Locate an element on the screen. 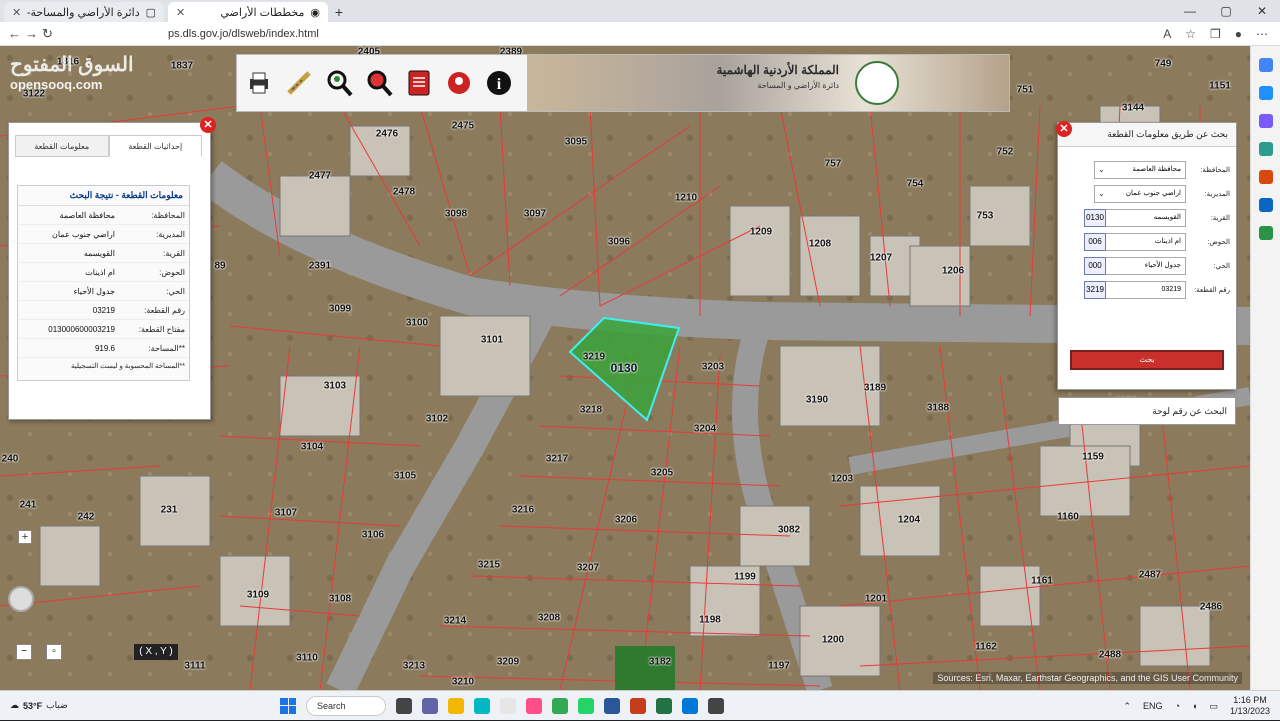 This screenshot has height=721, width=1280. clock: 1:16 PM 1/13/2023 is located at coordinates (1250, 706).